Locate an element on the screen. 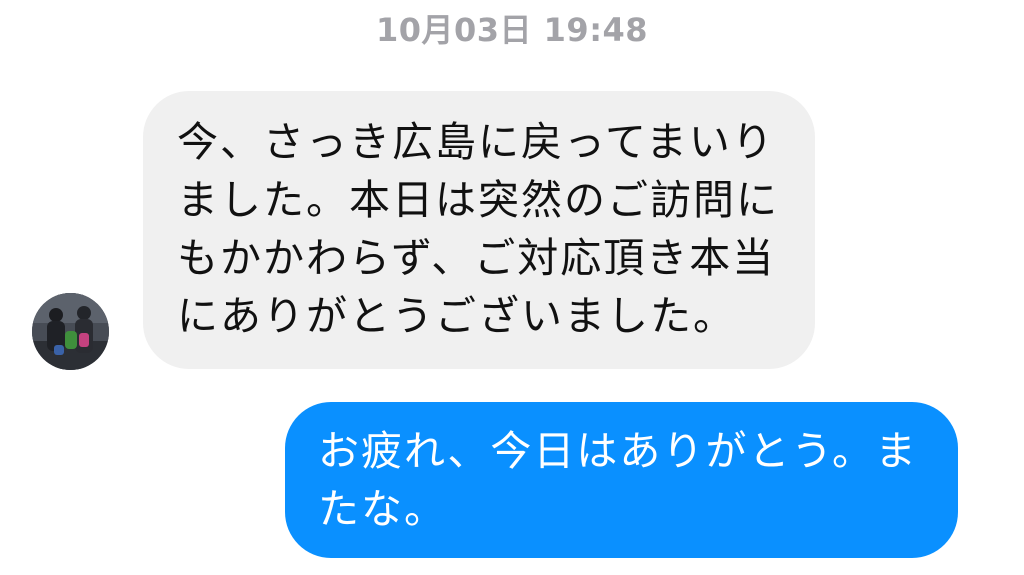 This screenshot has height=575, width=1024. profile-photo-icon is located at coordinates (70, 331).